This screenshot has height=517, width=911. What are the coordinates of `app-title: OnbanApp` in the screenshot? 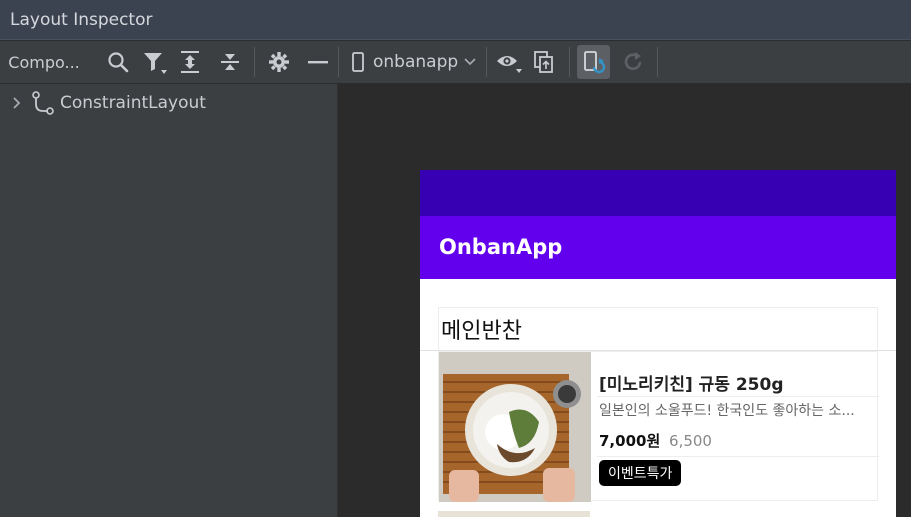 It's located at (501, 247).